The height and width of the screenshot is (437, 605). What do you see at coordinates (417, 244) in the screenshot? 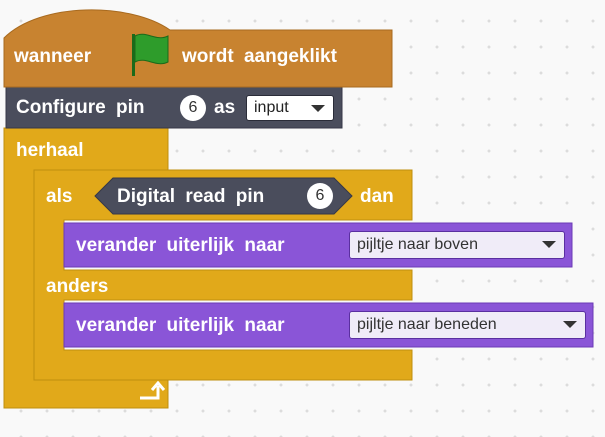
I see `costume-value-1: pijltje naar boven` at bounding box center [417, 244].